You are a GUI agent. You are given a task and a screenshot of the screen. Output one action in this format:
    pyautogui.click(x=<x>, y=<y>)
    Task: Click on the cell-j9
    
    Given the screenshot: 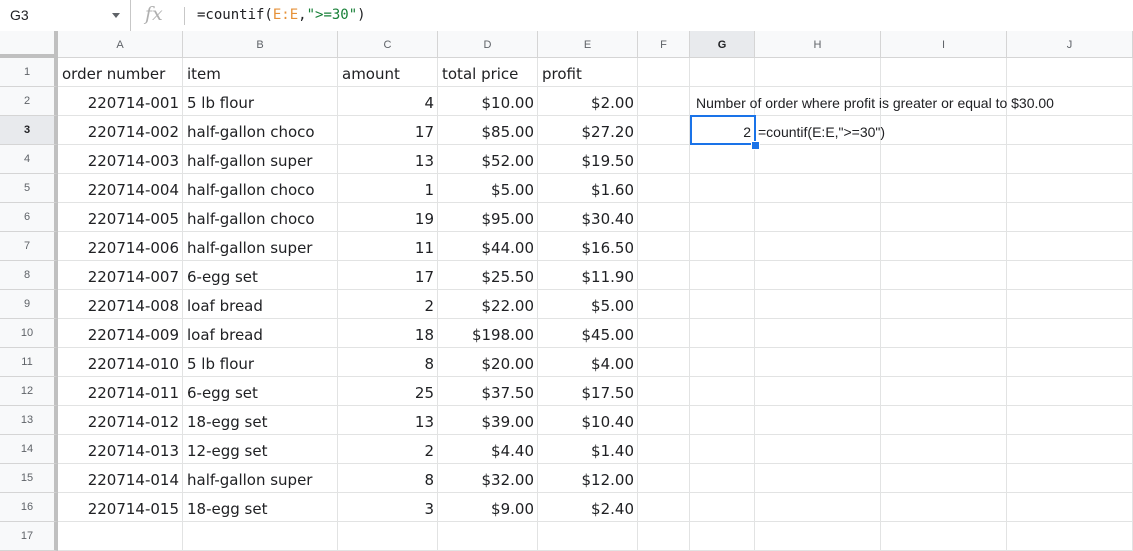 What is the action you would take?
    pyautogui.click(x=1070, y=304)
    